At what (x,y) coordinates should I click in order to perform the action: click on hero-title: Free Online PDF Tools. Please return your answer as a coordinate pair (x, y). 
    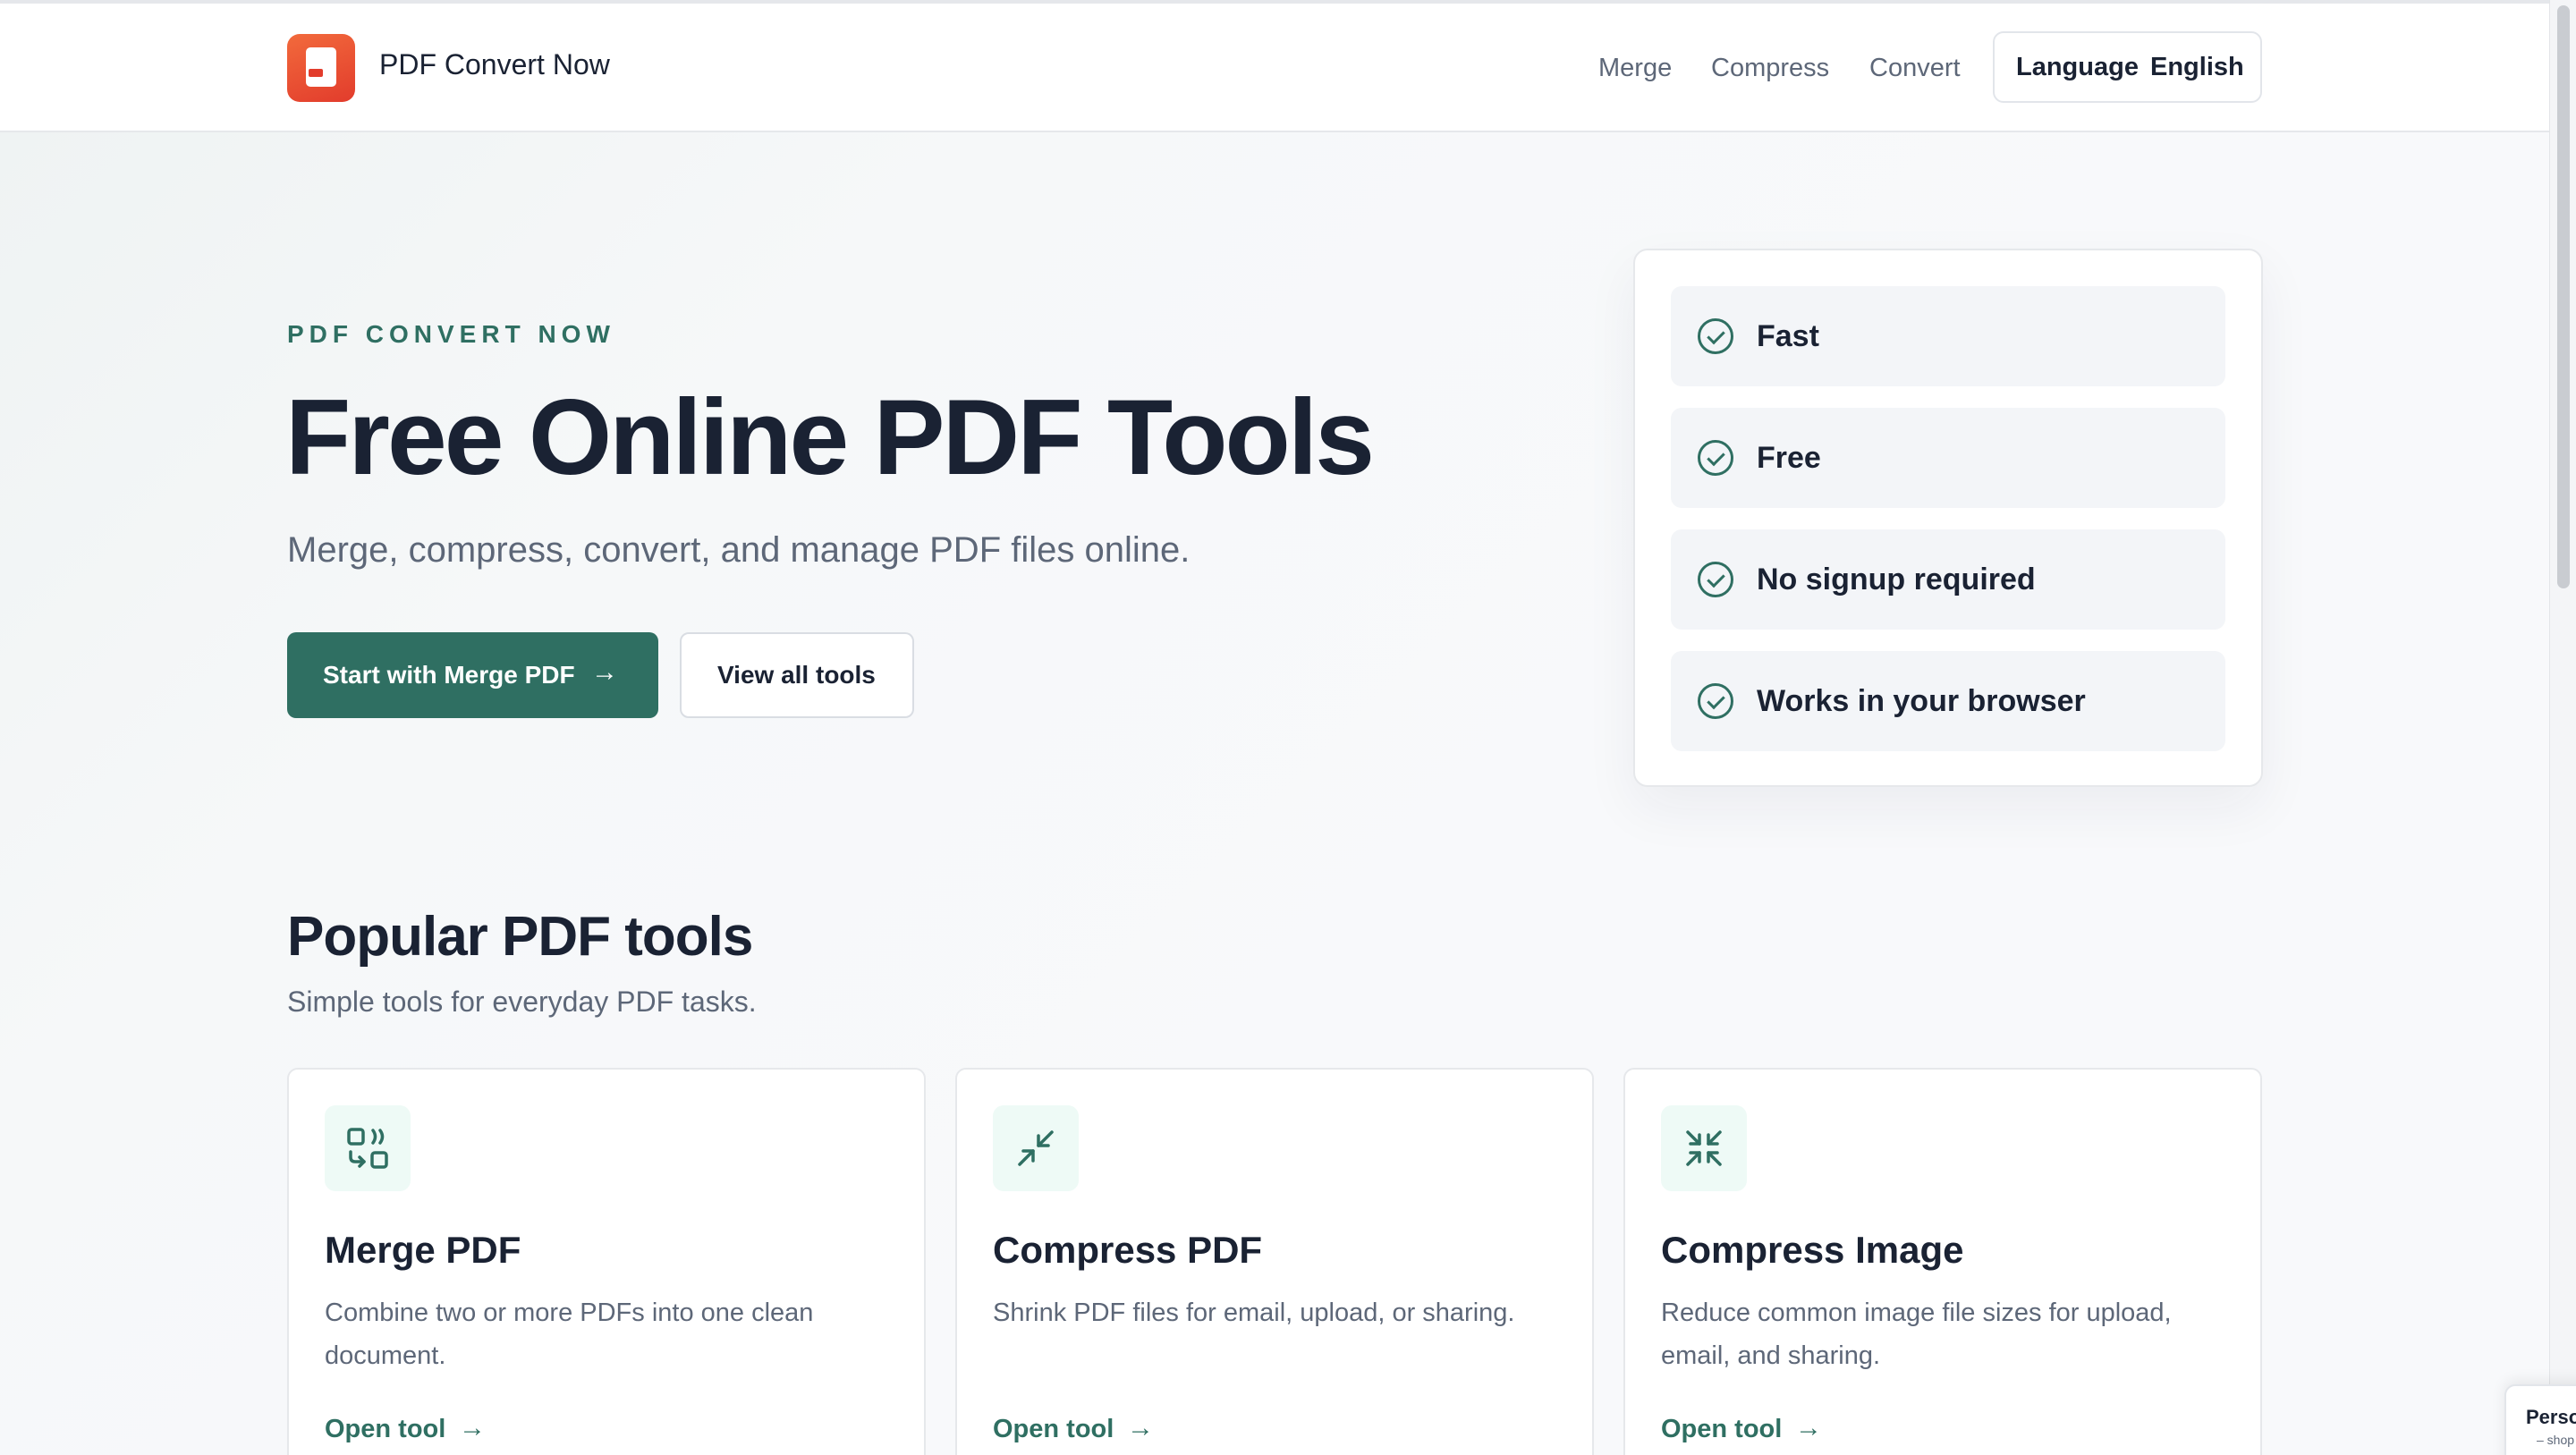
    Looking at the image, I should click on (830, 437).